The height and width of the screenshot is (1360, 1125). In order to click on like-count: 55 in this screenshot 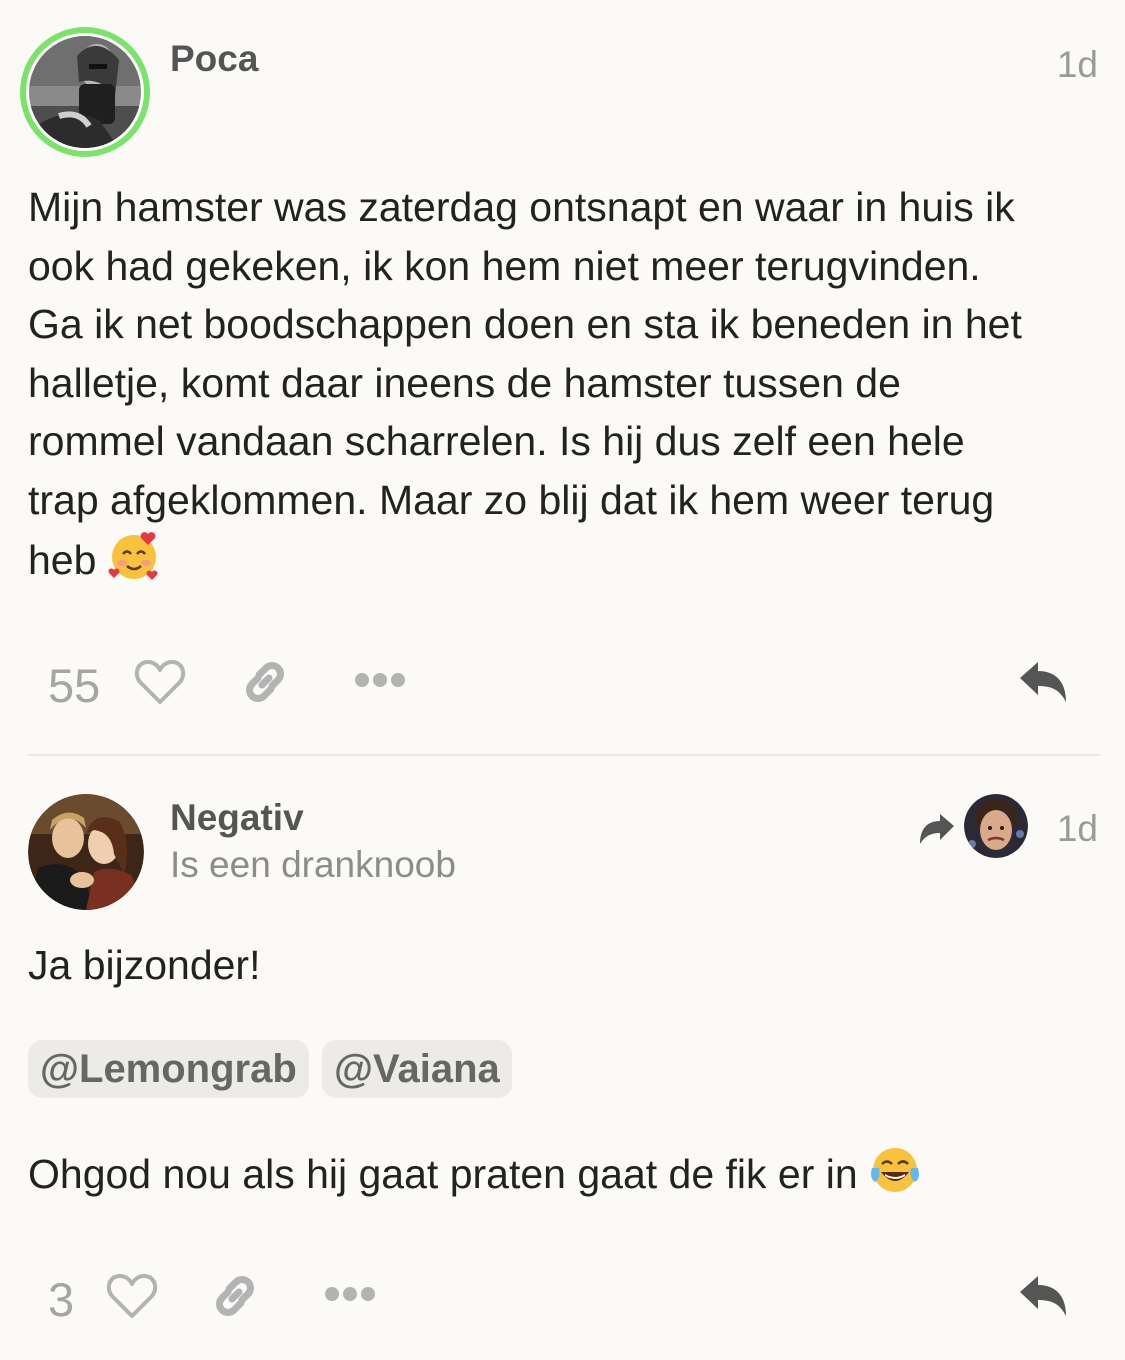, I will do `click(74, 685)`.